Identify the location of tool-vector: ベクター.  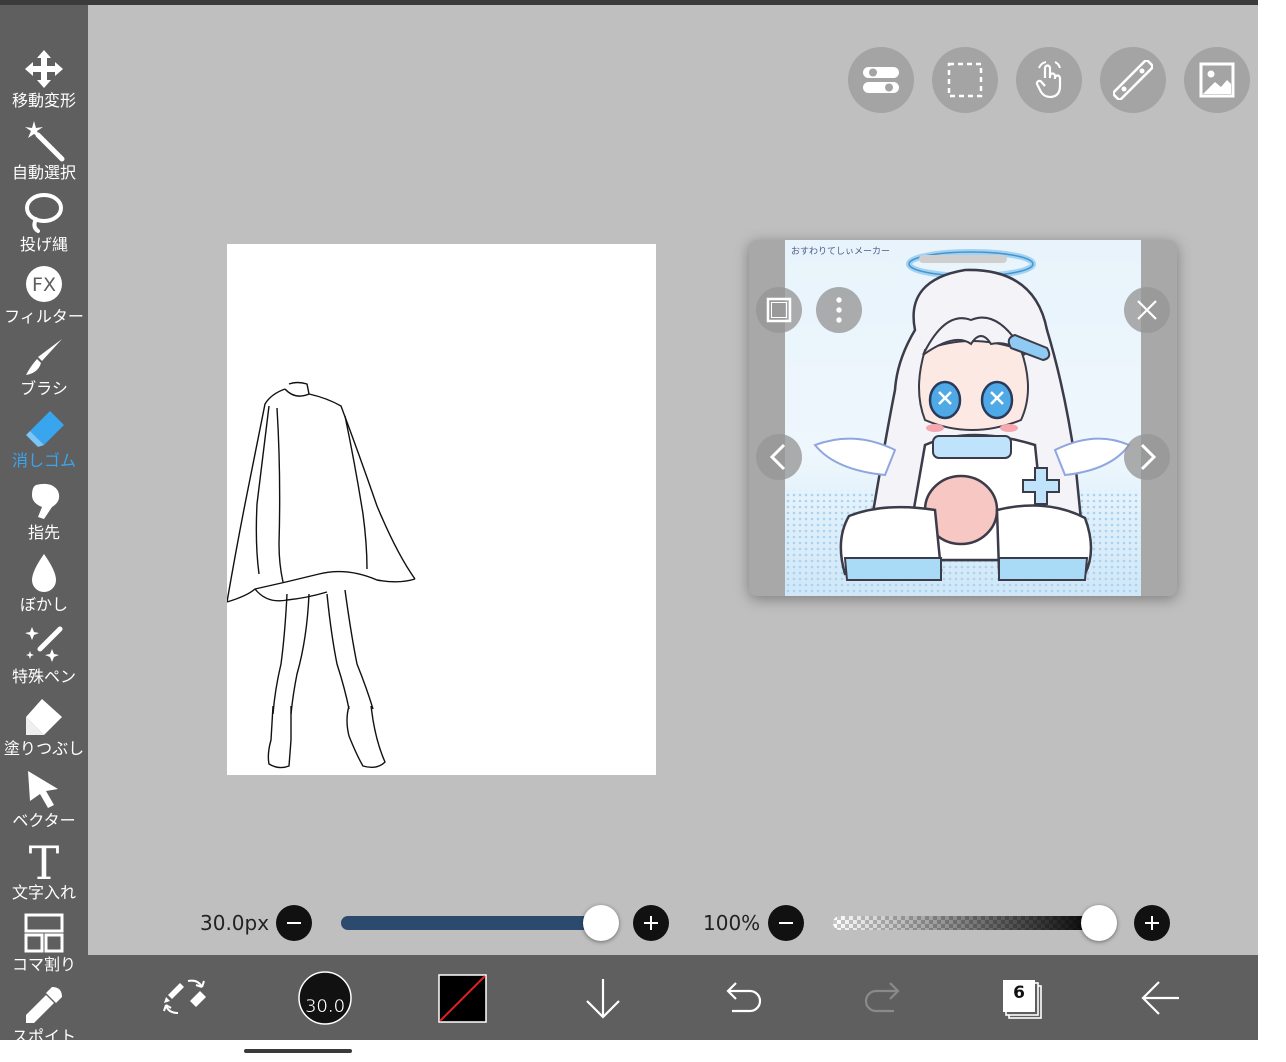
(44, 799).